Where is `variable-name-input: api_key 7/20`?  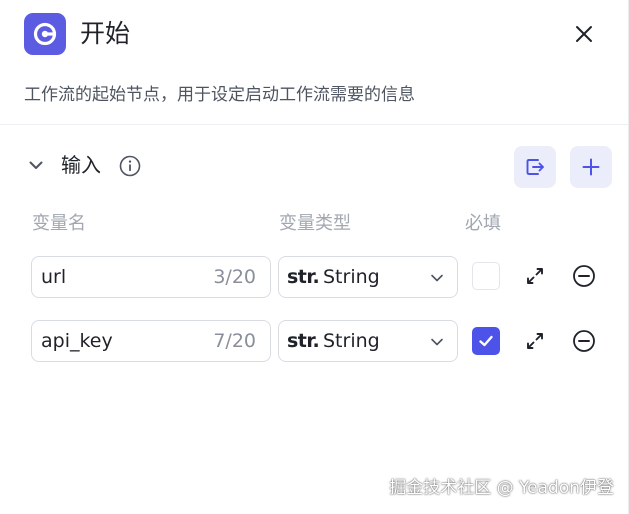 variable-name-input: api_key 7/20 is located at coordinates (151, 341).